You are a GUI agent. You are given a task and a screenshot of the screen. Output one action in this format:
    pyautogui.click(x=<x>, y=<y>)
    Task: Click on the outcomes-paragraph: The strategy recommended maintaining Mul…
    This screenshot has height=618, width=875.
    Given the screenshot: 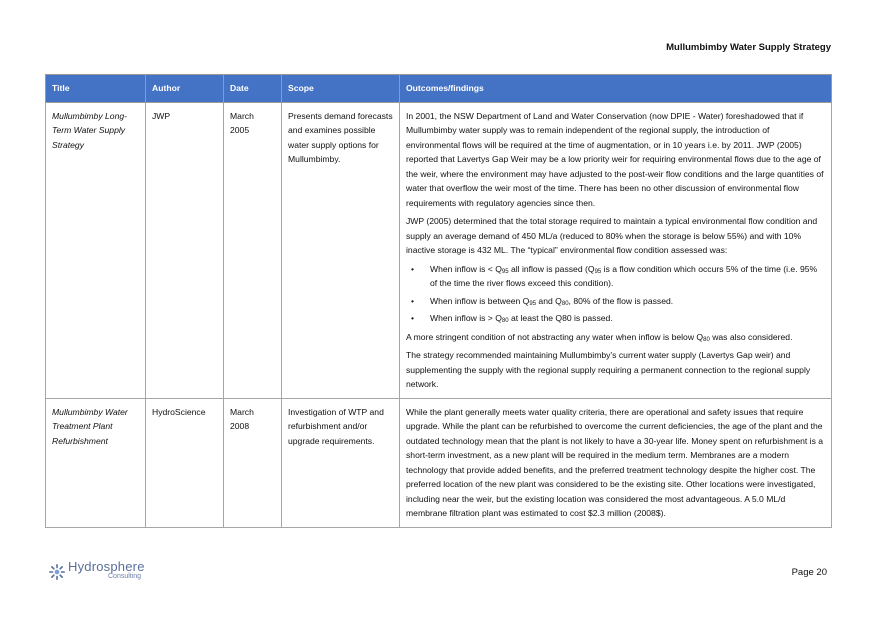 What is the action you would take?
    pyautogui.click(x=608, y=369)
    